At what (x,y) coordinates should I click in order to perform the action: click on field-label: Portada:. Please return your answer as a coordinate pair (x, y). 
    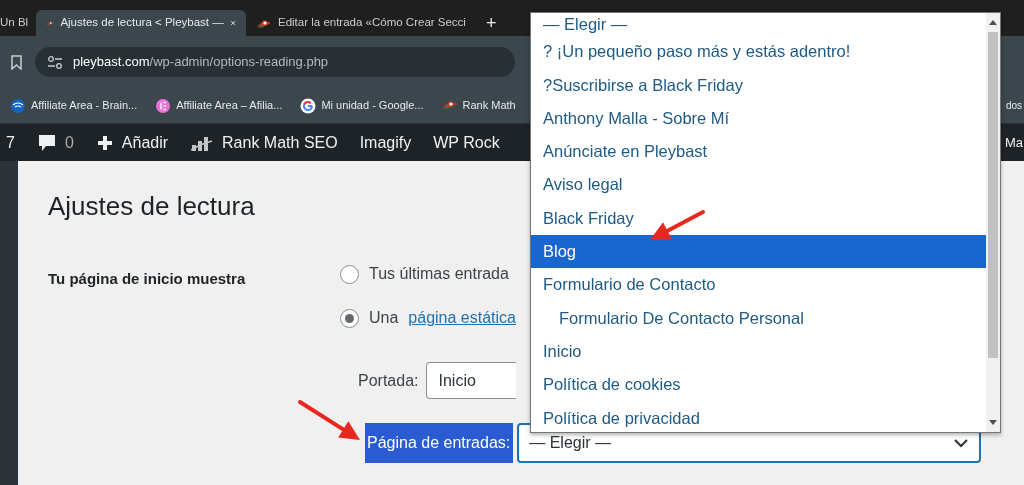
    Looking at the image, I should click on (388, 380).